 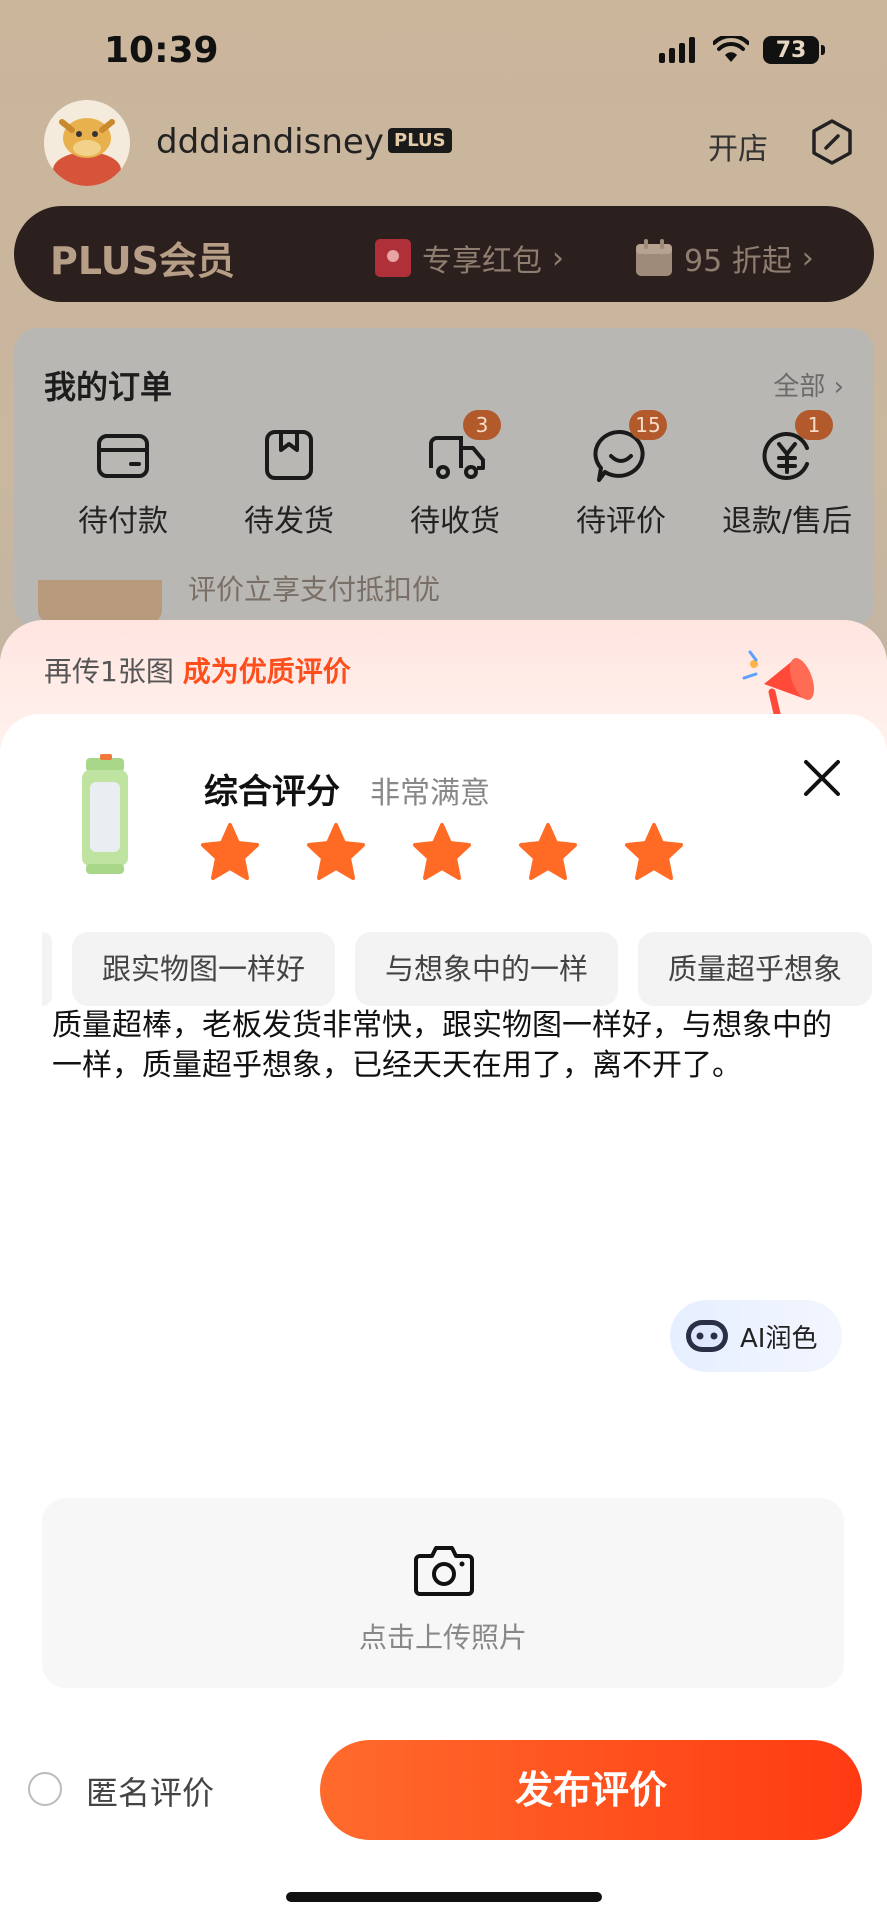 What do you see at coordinates (289, 484) in the screenshot?
I see `order-pending-ship: 待发货` at bounding box center [289, 484].